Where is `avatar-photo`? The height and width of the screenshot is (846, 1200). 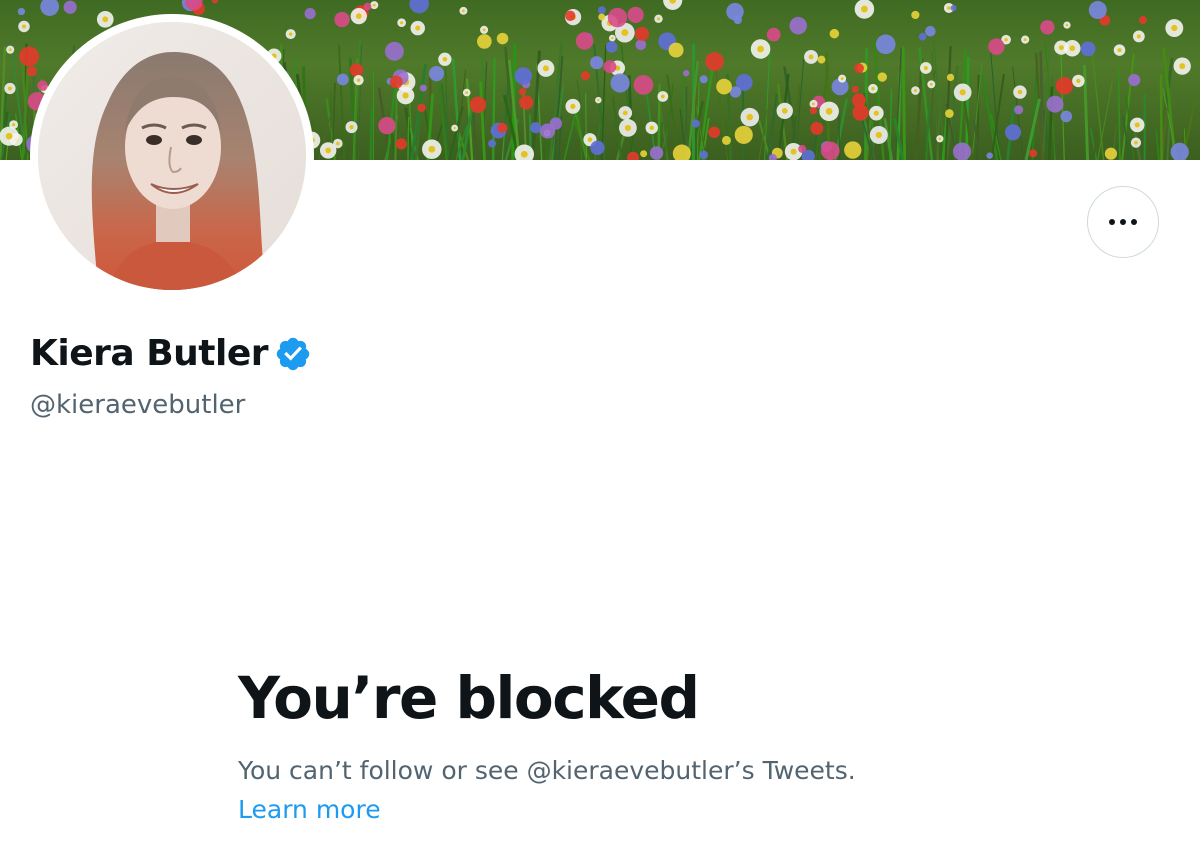
avatar-photo is located at coordinates (172, 156).